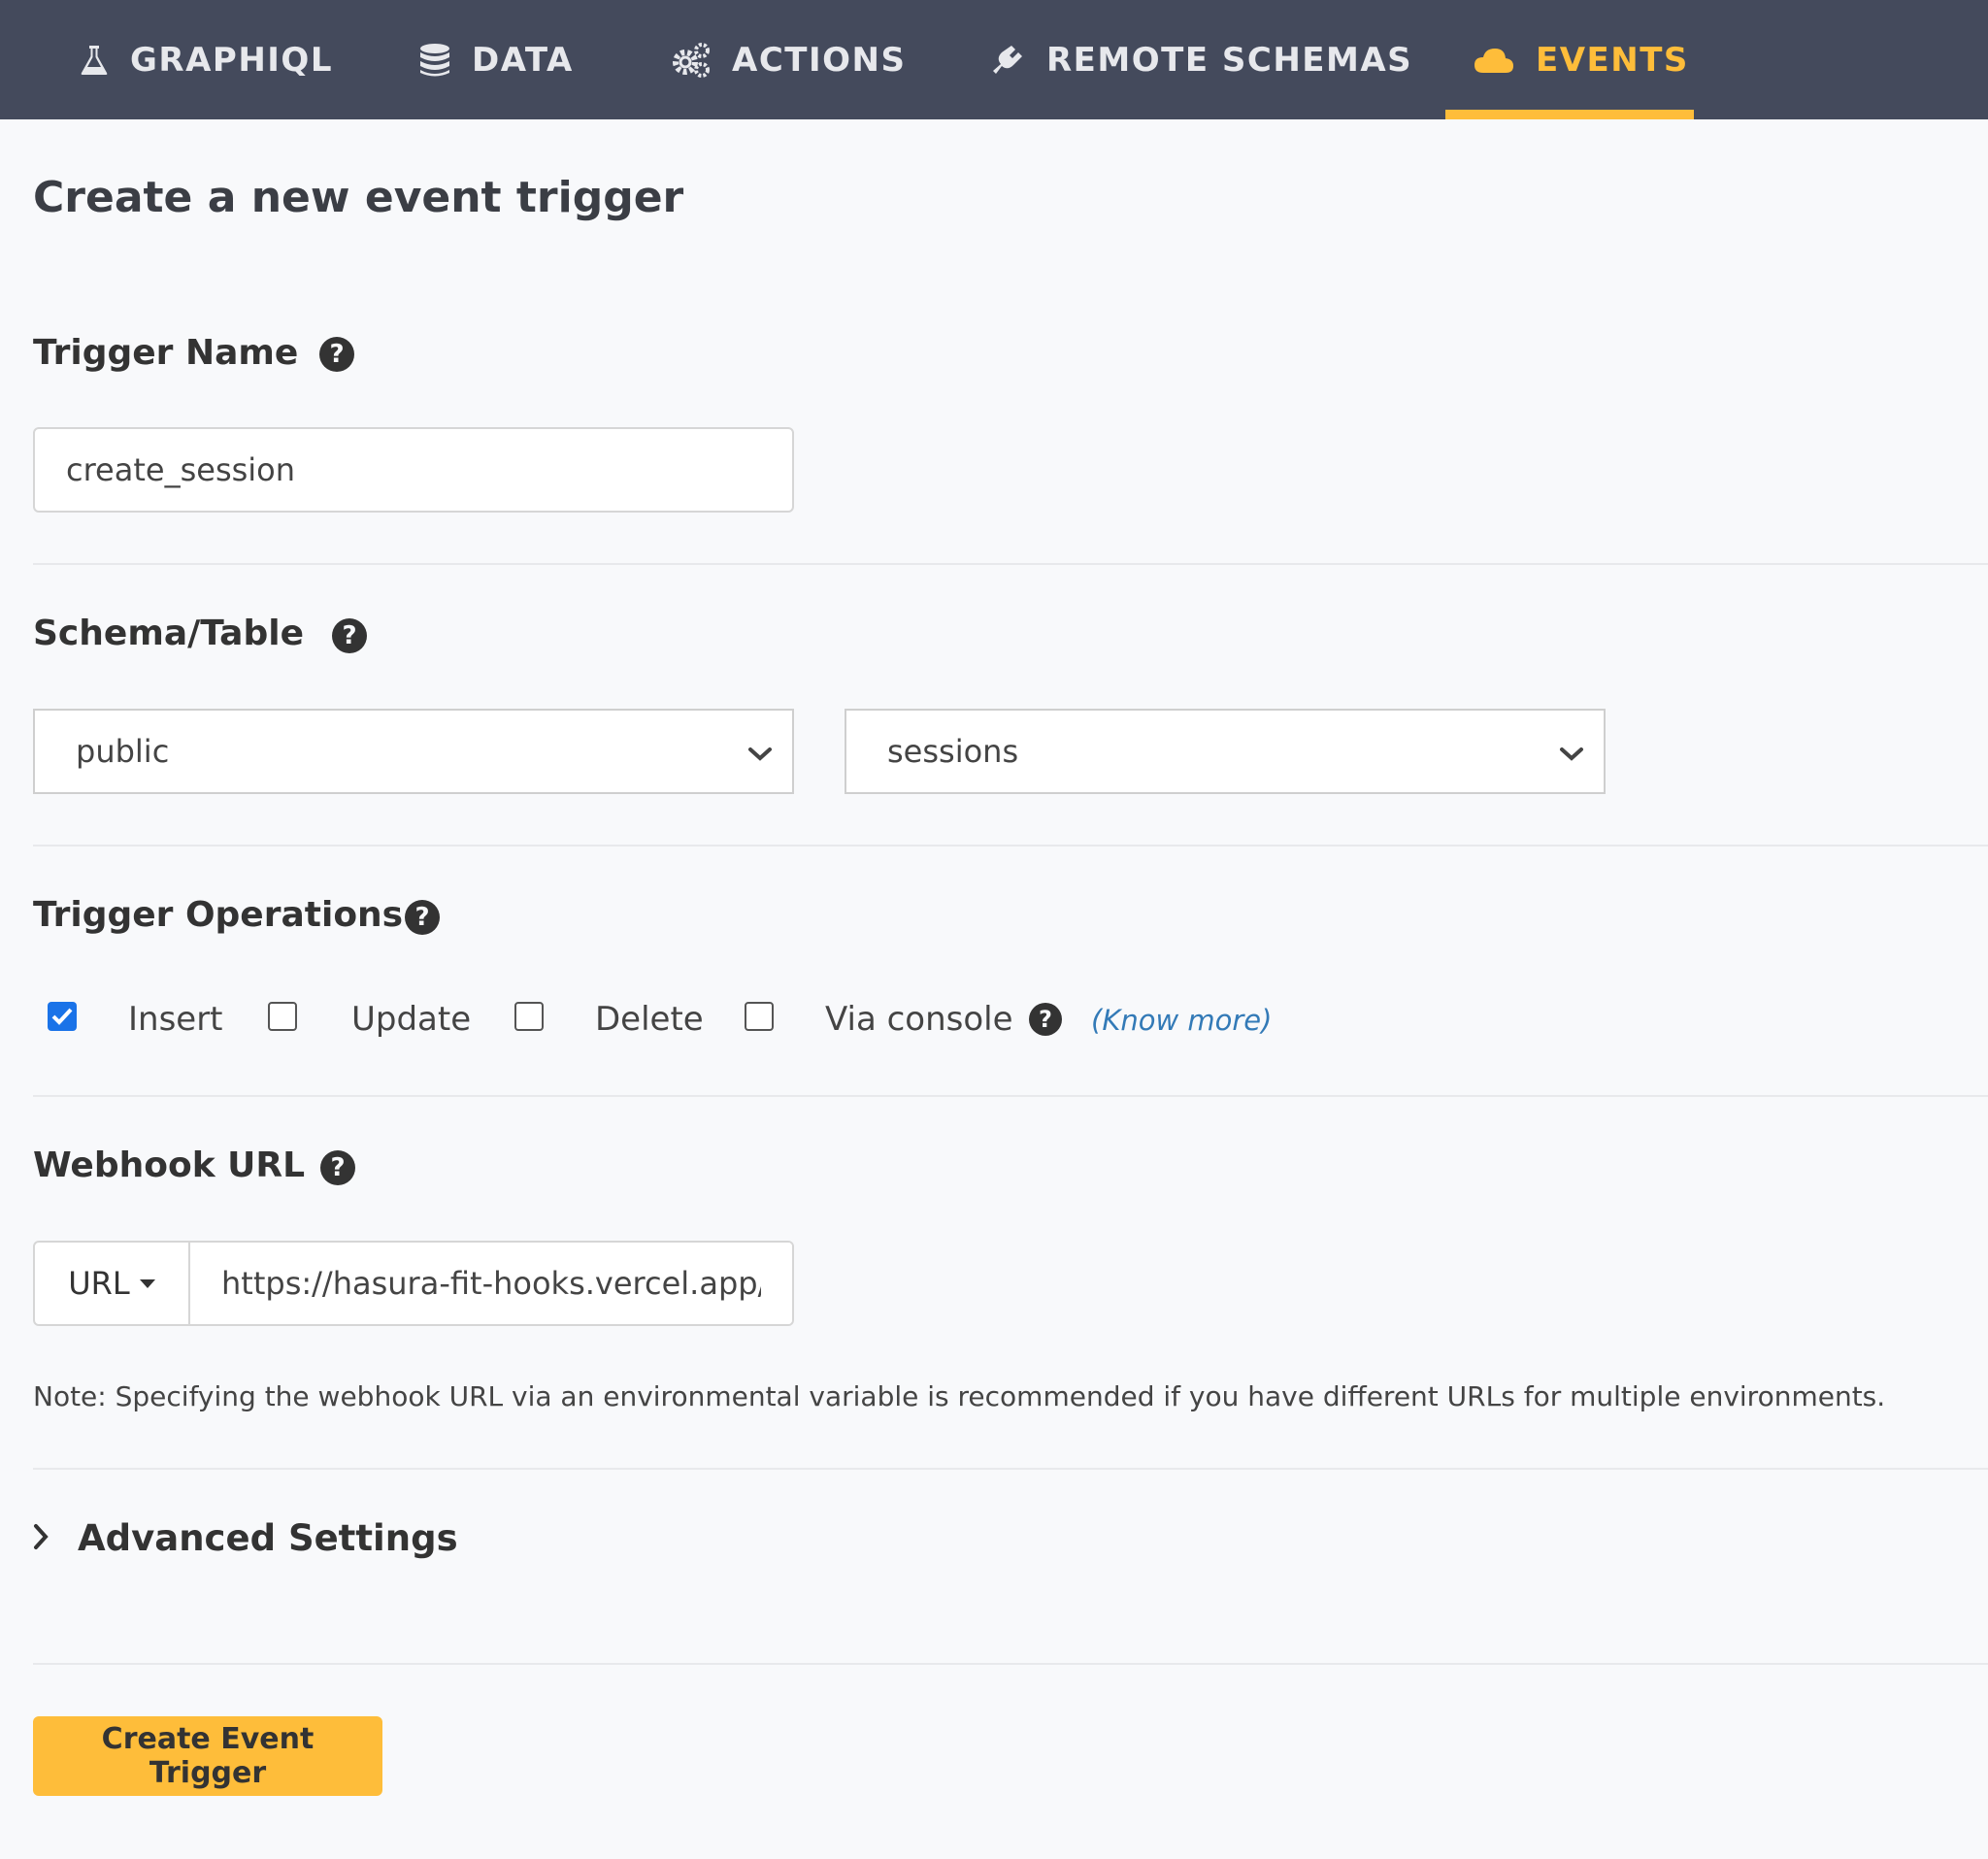 Image resolution: width=1988 pixels, height=1859 pixels. I want to click on database-icon, so click(435, 61).